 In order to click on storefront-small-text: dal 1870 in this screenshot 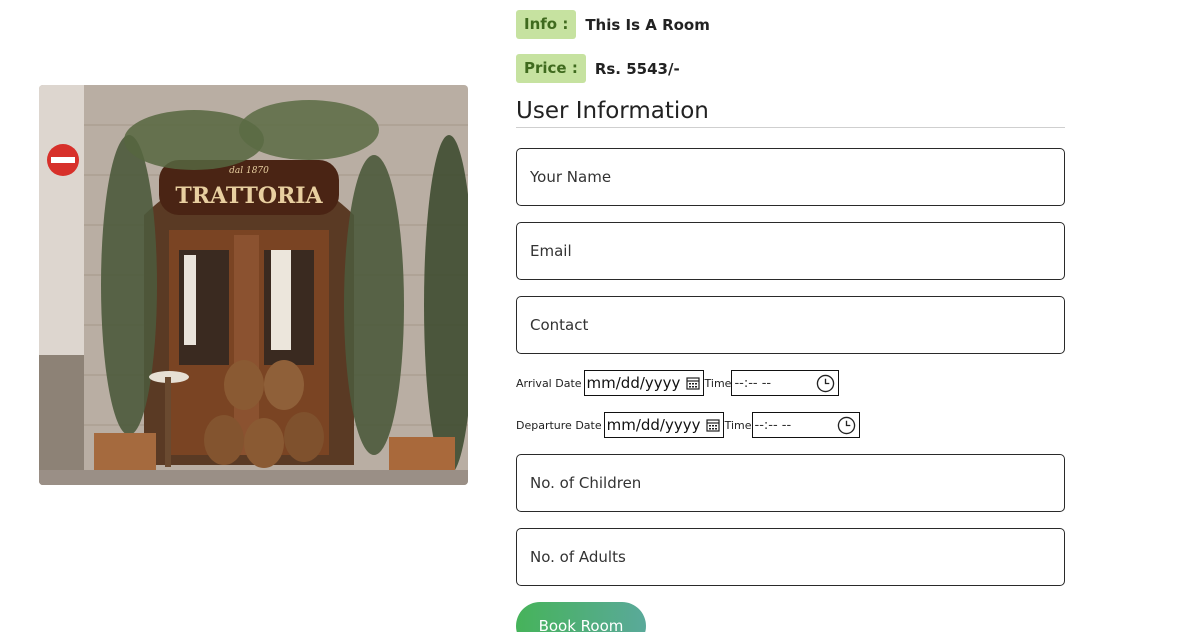, I will do `click(249, 171)`.